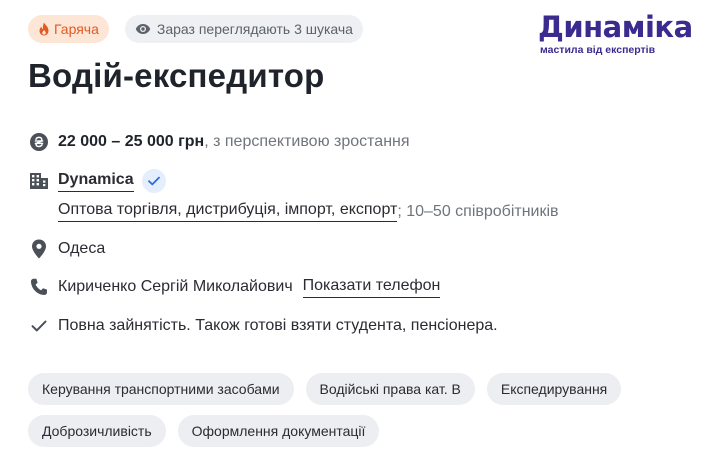 The image size is (728, 454). What do you see at coordinates (371, 287) in the screenshot?
I see `show-phone-link: Показати телефон` at bounding box center [371, 287].